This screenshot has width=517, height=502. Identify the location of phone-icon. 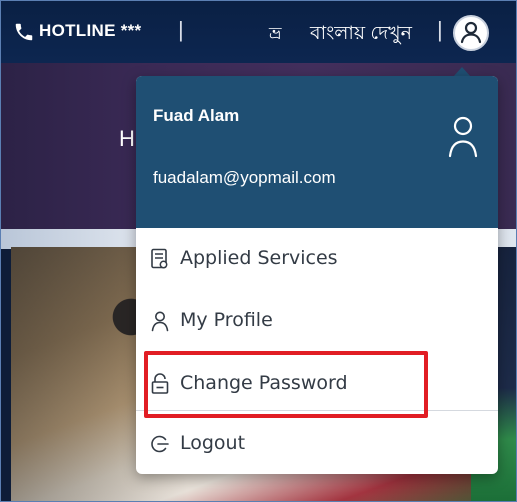
(24, 32).